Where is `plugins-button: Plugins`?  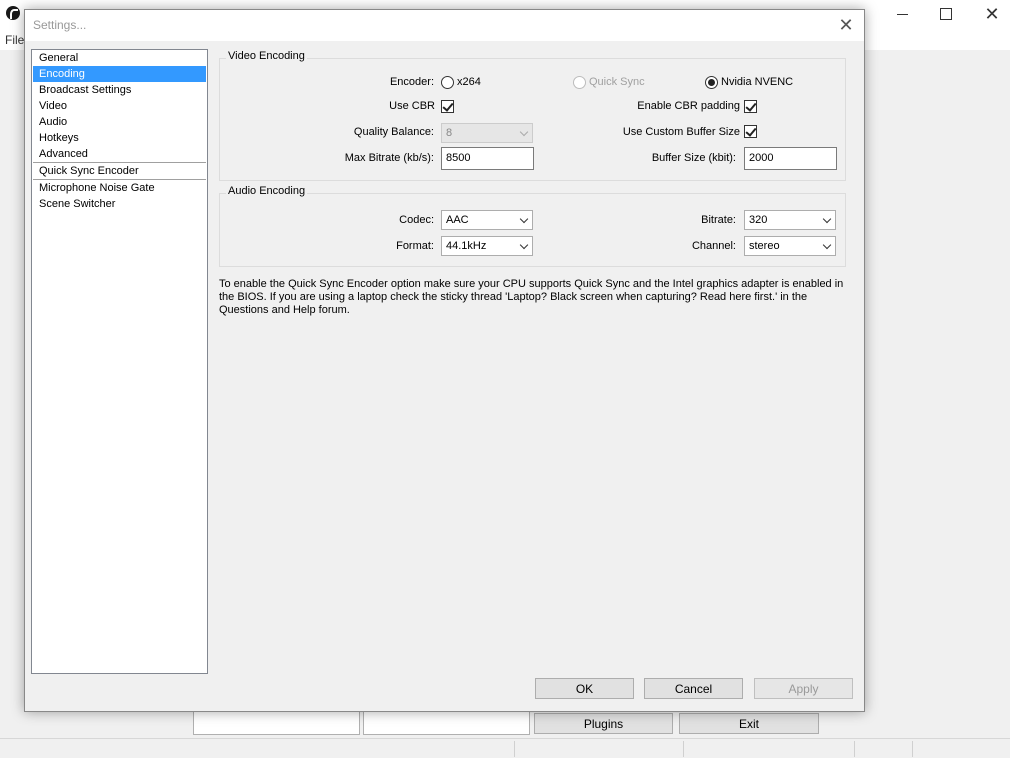
plugins-button: Plugins is located at coordinates (603, 723).